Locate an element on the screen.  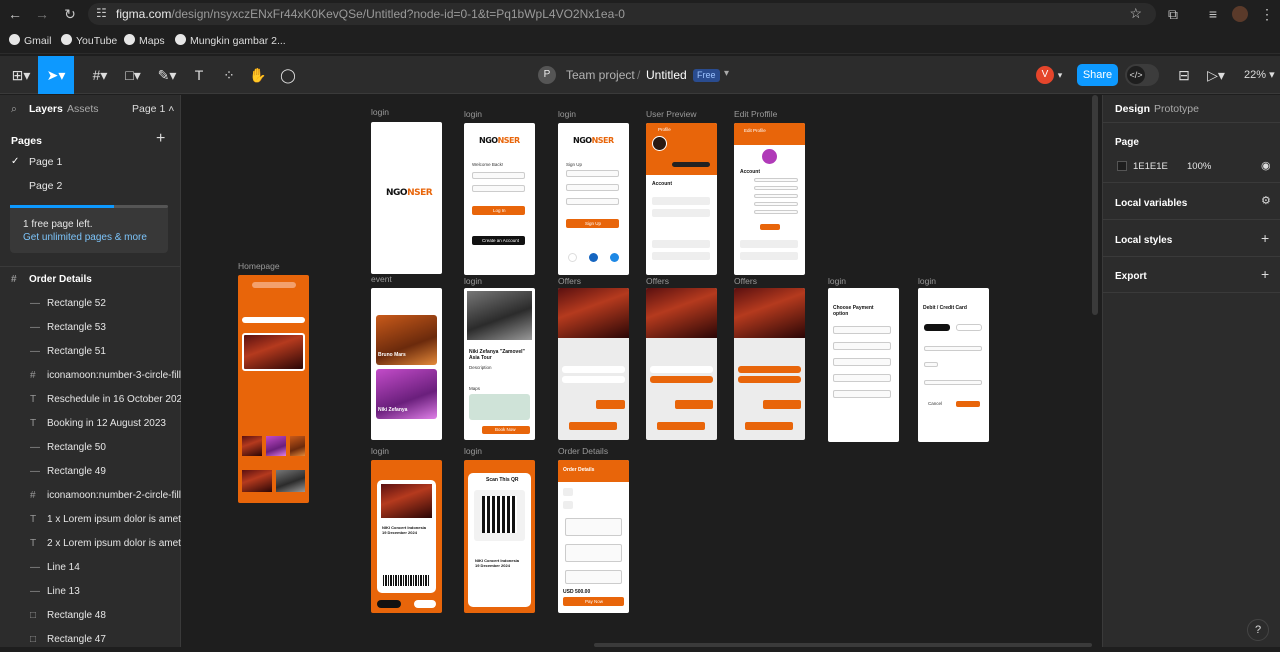
layer-item: # Order Details is located at coordinates (90, 280).